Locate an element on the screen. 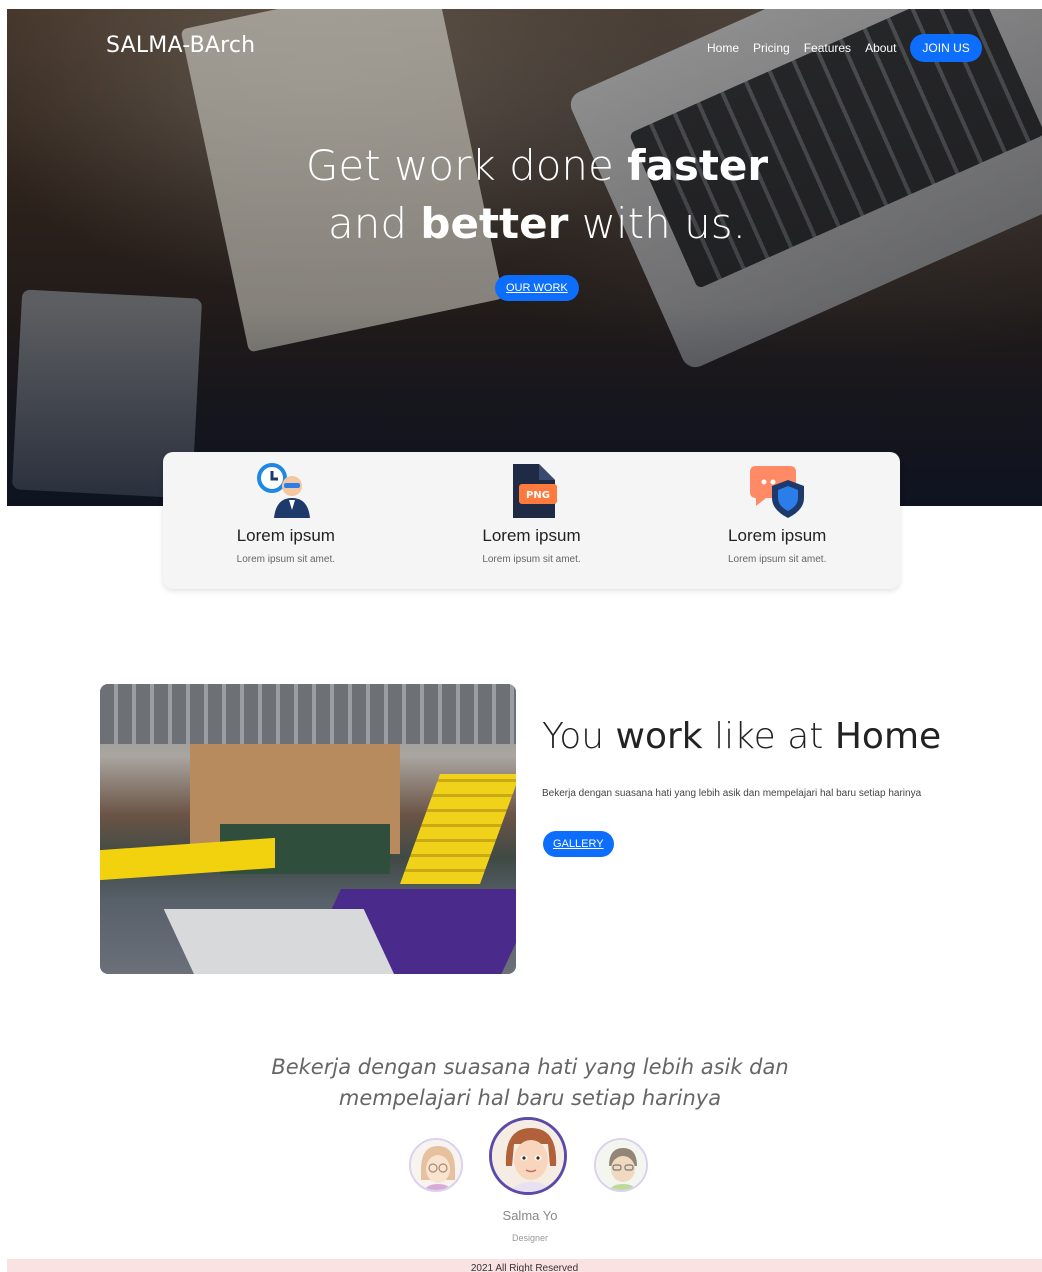  hero-text: Get work done is located at coordinates (466, 165).